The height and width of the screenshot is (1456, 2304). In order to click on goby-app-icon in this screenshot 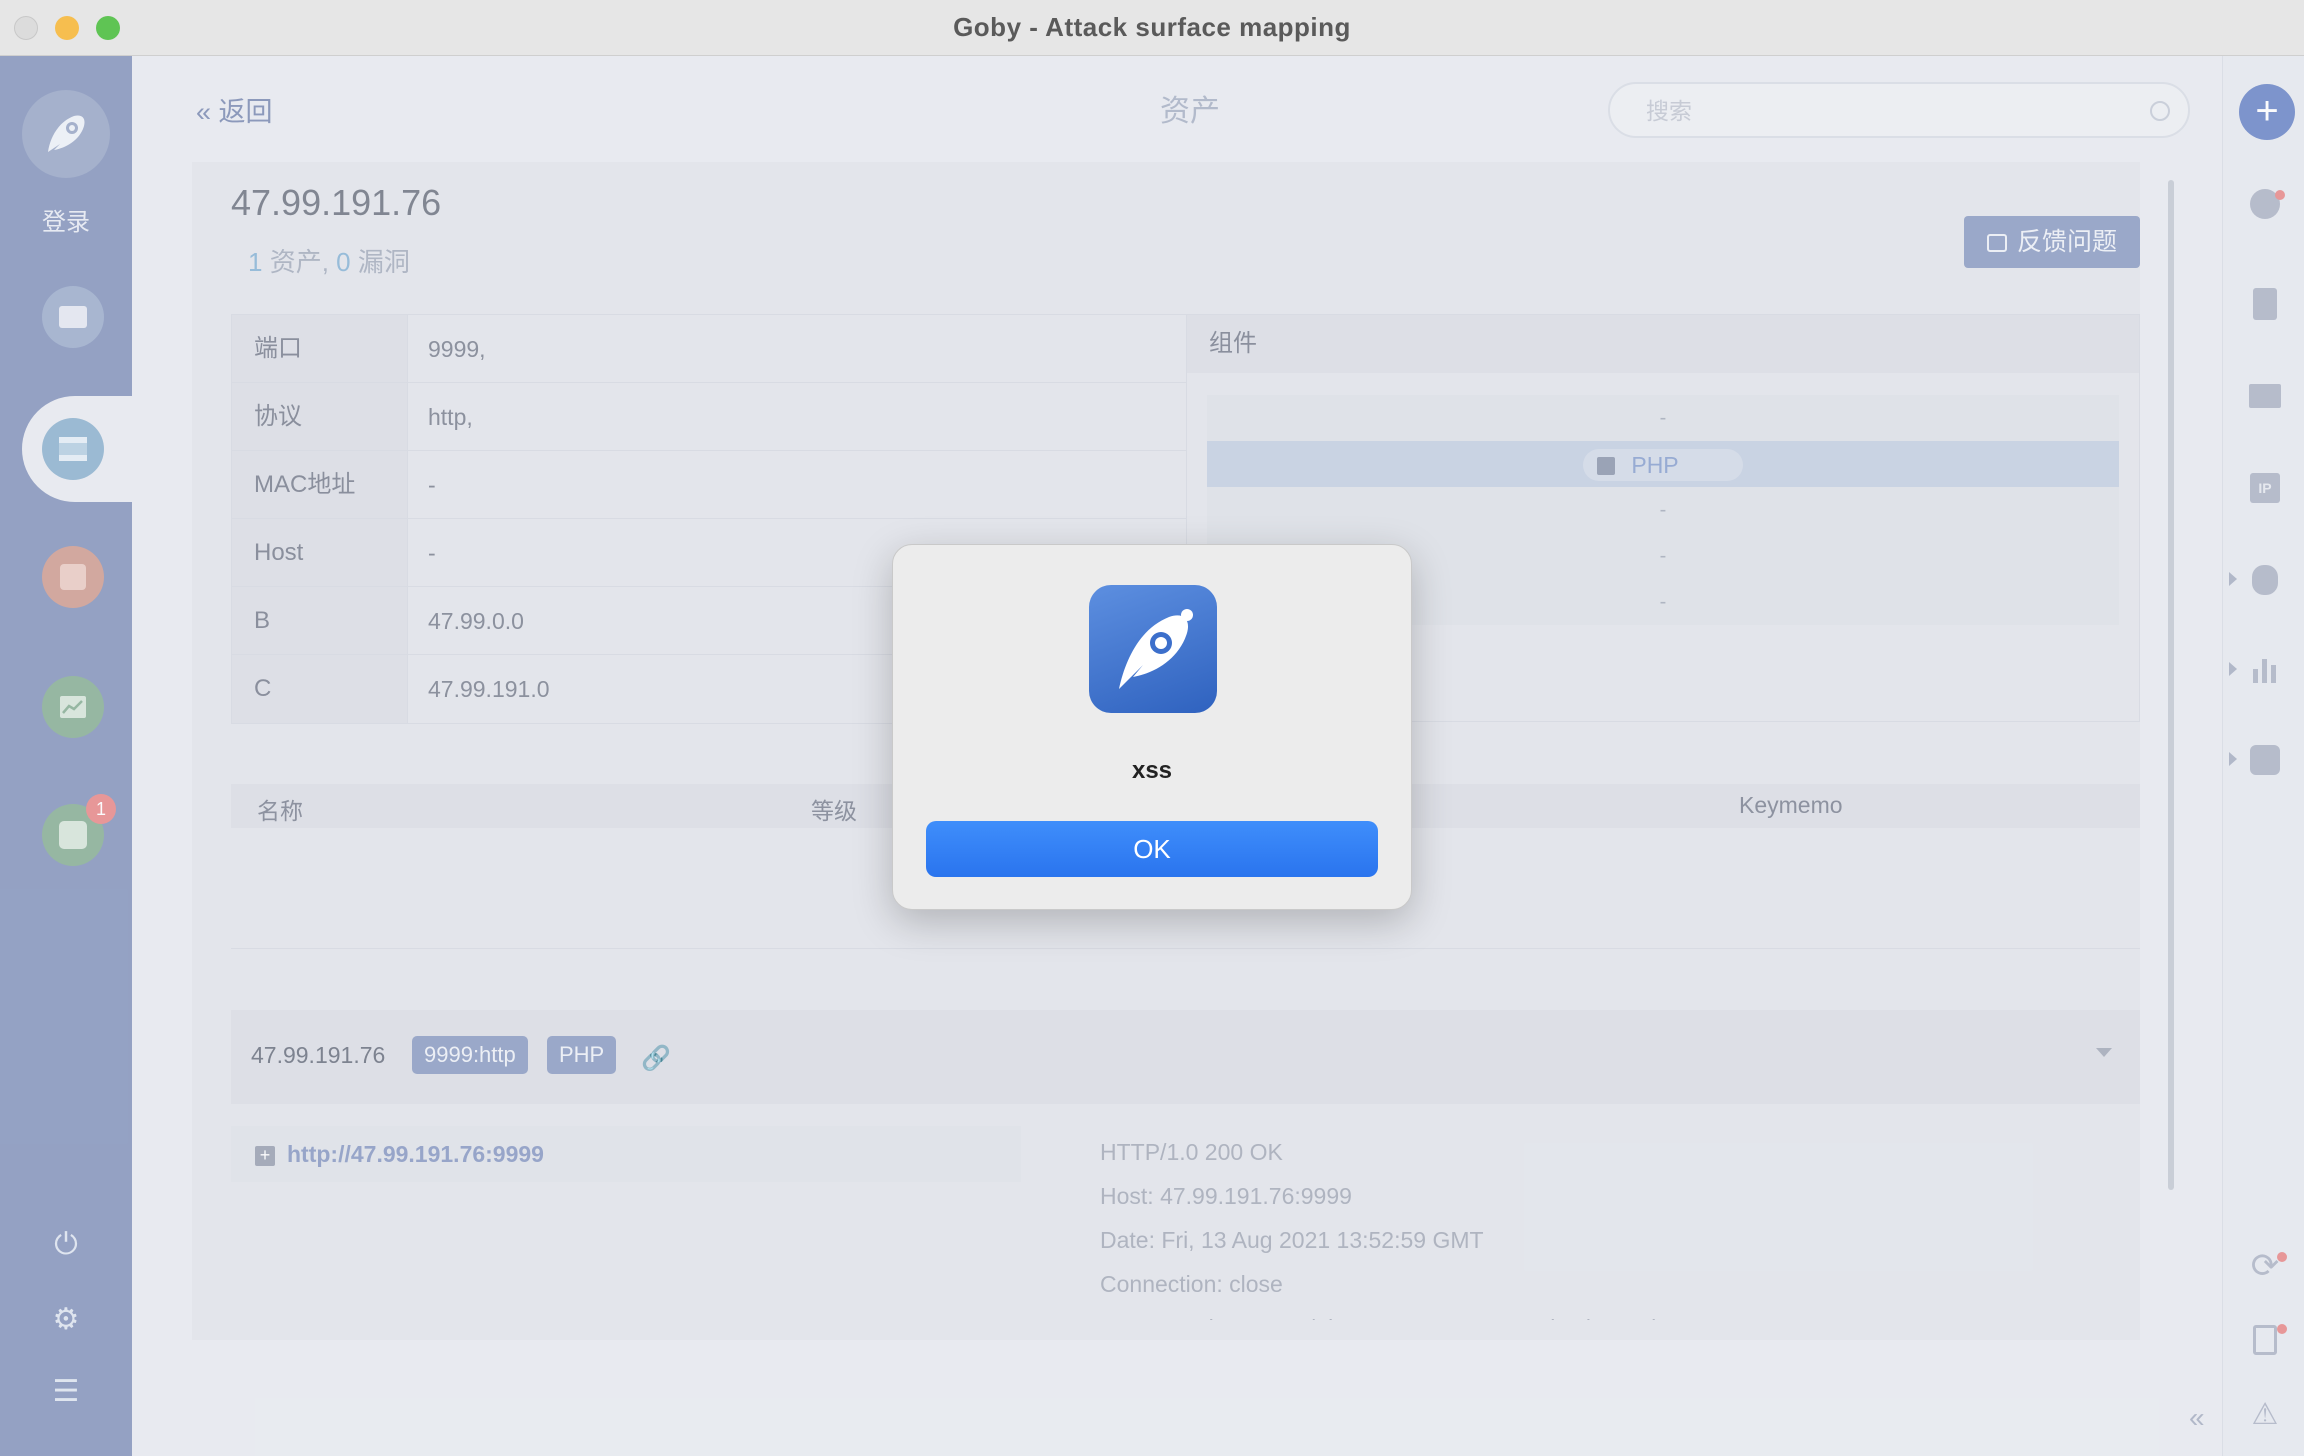, I will do `click(1153, 649)`.